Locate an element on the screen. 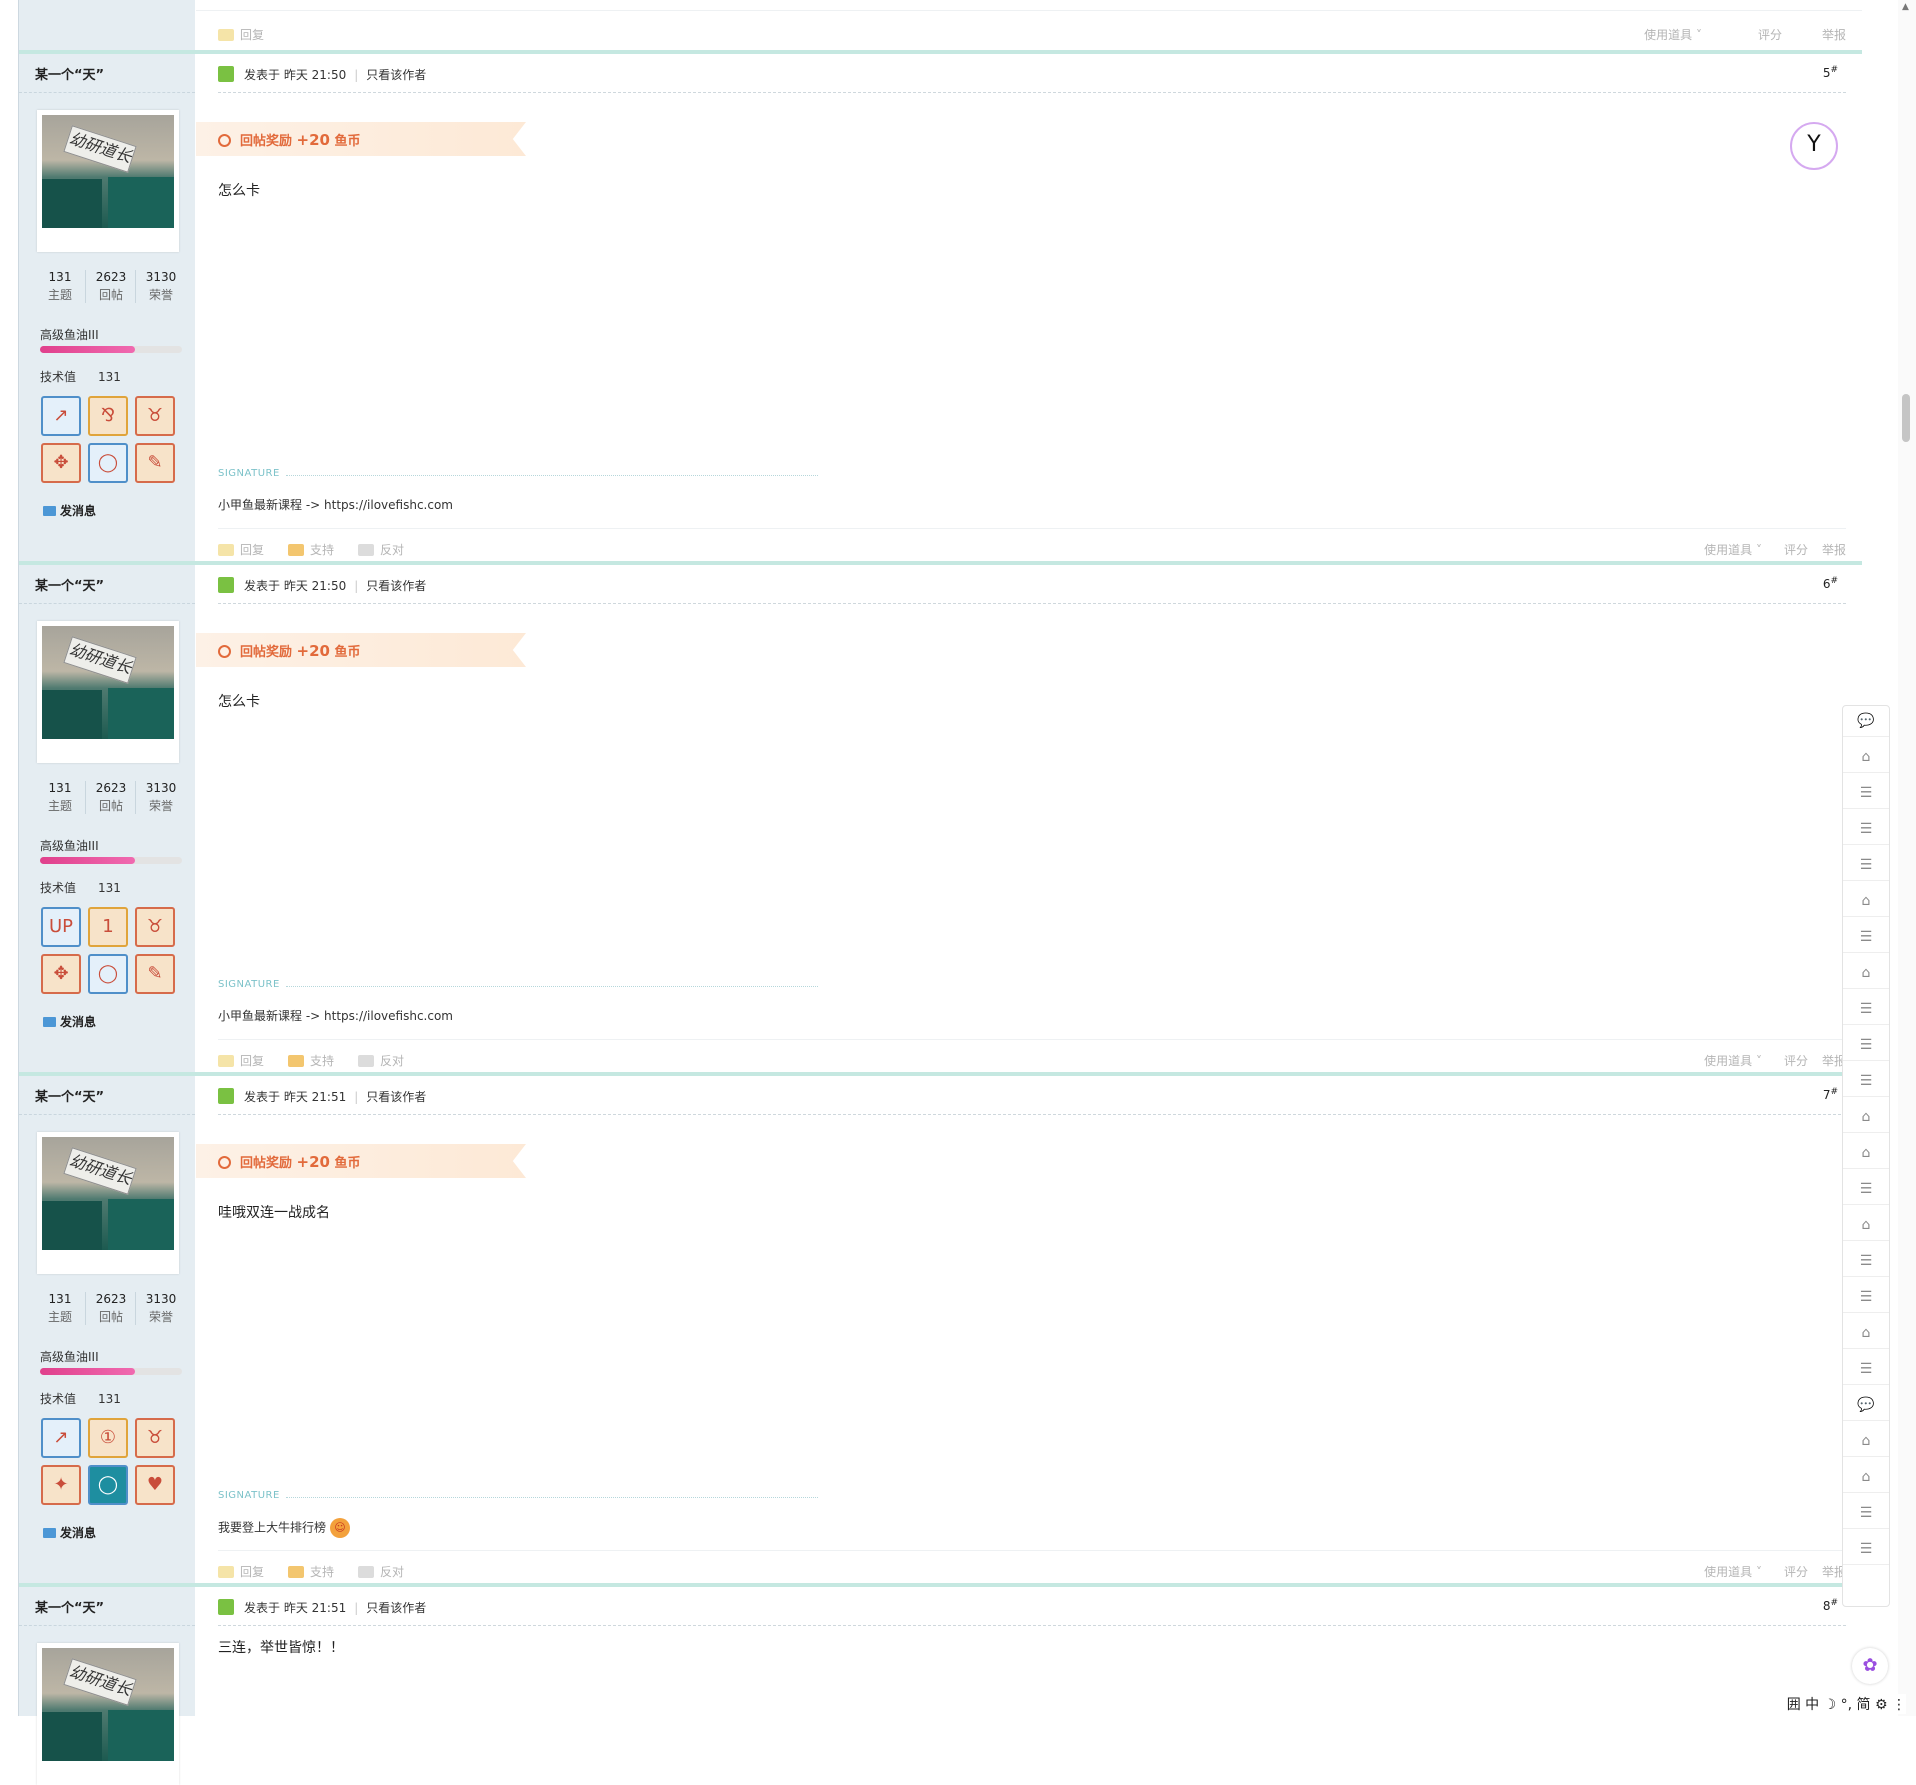 The image size is (1916, 1785). floor-number: 7# is located at coordinates (1830, 1094).